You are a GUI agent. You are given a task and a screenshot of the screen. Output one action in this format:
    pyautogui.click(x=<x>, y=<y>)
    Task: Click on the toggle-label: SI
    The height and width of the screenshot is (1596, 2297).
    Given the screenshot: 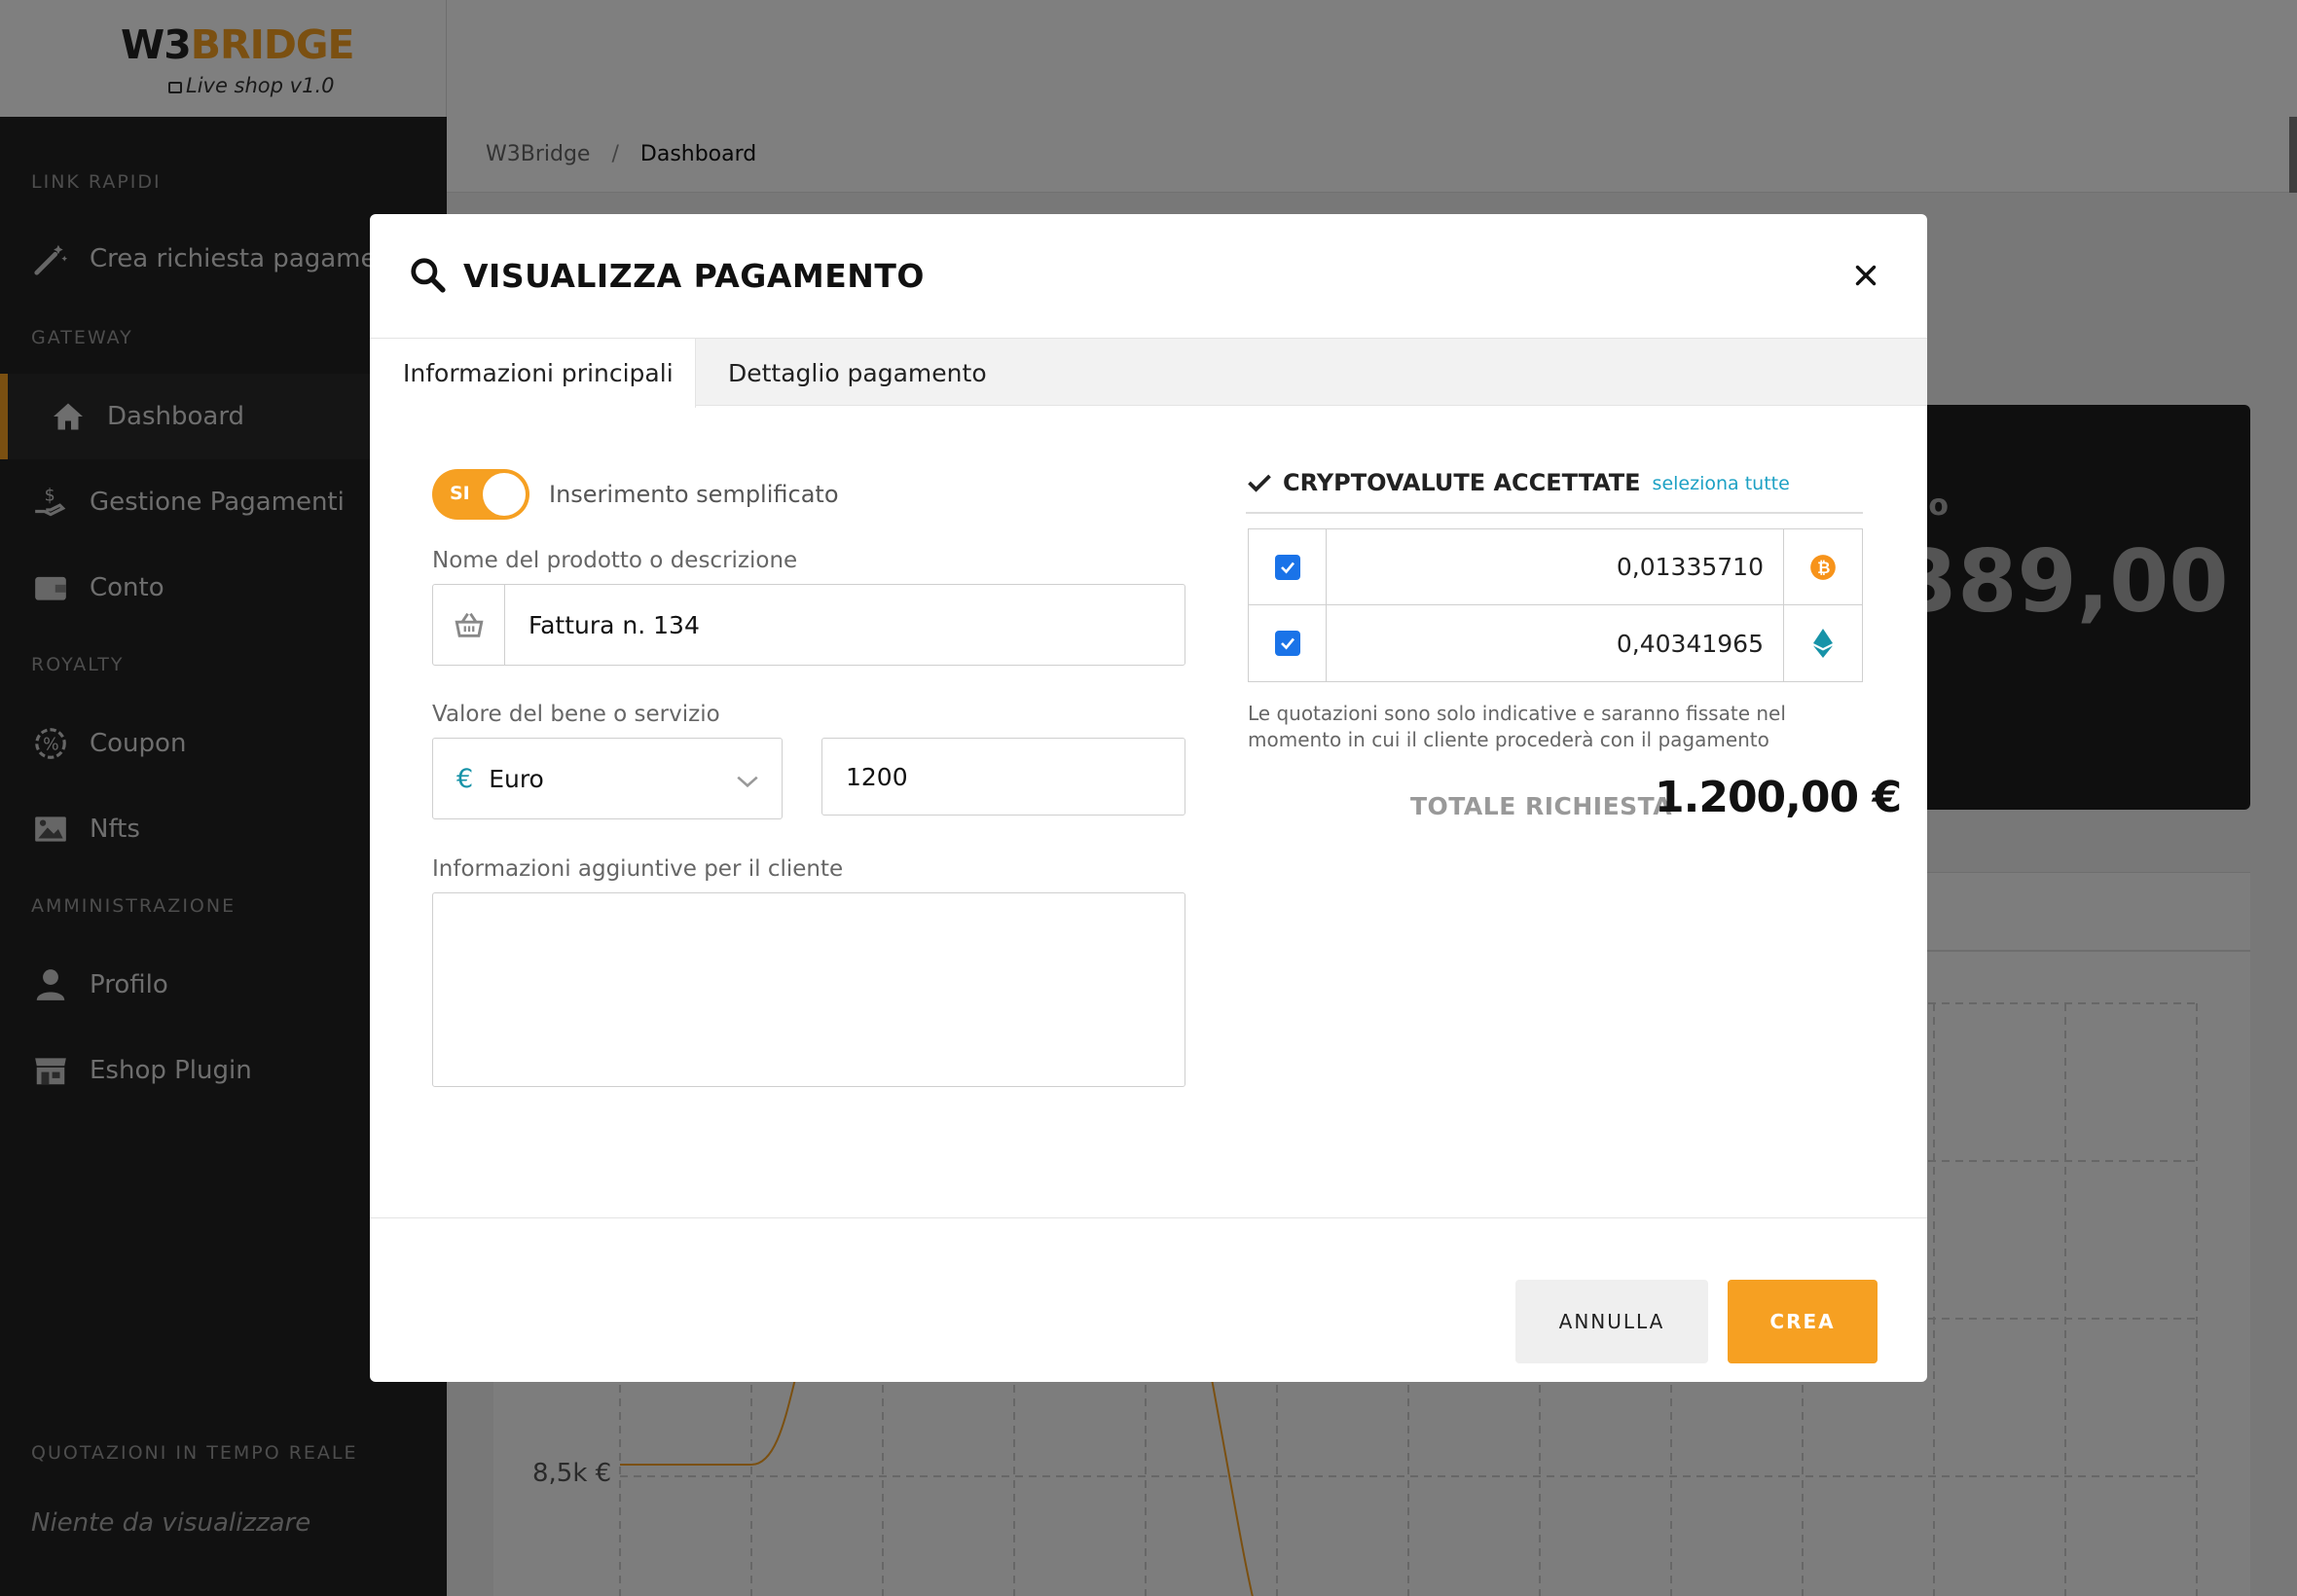 What is the action you would take?
    pyautogui.click(x=460, y=493)
    